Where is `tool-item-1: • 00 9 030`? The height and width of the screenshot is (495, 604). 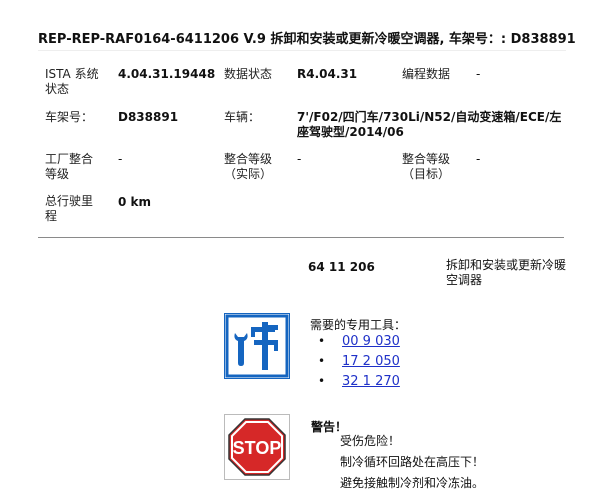
tool-item-1: • 00 9 030 is located at coordinates (359, 341).